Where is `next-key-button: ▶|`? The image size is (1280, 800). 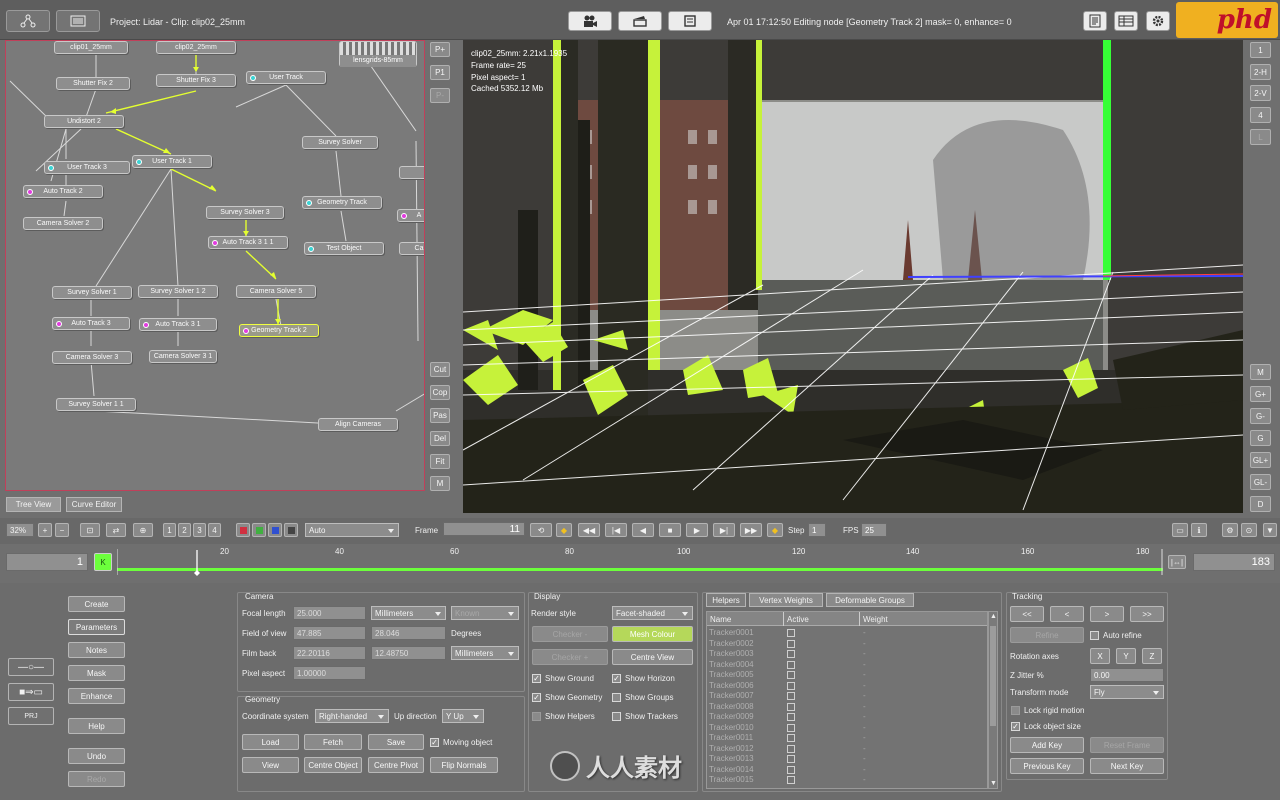
next-key-button: ▶| is located at coordinates (724, 530).